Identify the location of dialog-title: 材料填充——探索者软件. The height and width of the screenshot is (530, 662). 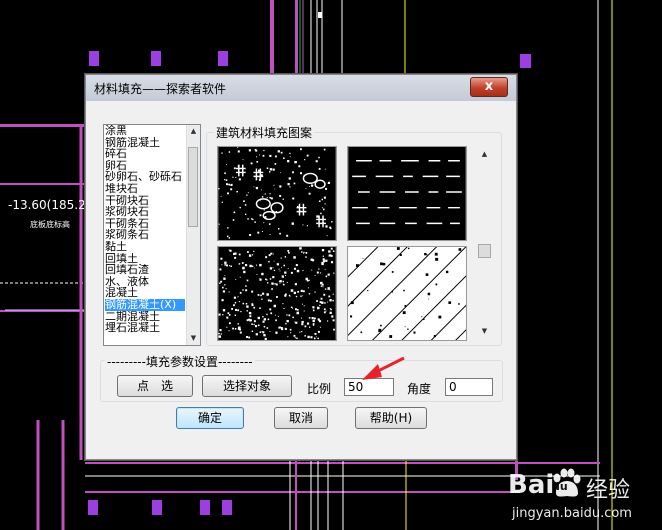
(160, 89).